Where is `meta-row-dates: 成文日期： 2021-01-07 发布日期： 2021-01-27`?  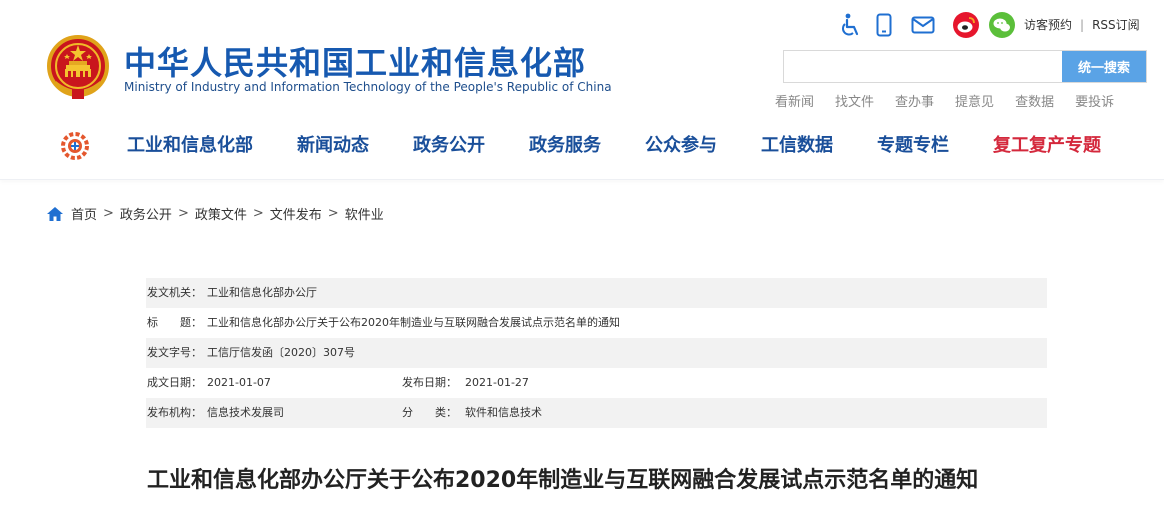 meta-row-dates: 成文日期： 2021-01-07 发布日期： 2021-01-27 is located at coordinates (596, 383).